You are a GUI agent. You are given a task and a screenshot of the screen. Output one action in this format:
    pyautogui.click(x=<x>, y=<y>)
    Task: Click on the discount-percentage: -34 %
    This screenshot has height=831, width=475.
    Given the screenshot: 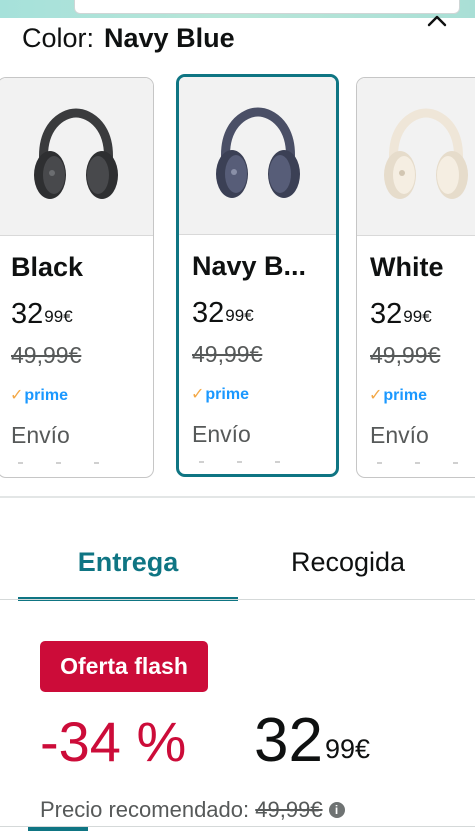 What is the action you would take?
    pyautogui.click(x=113, y=741)
    